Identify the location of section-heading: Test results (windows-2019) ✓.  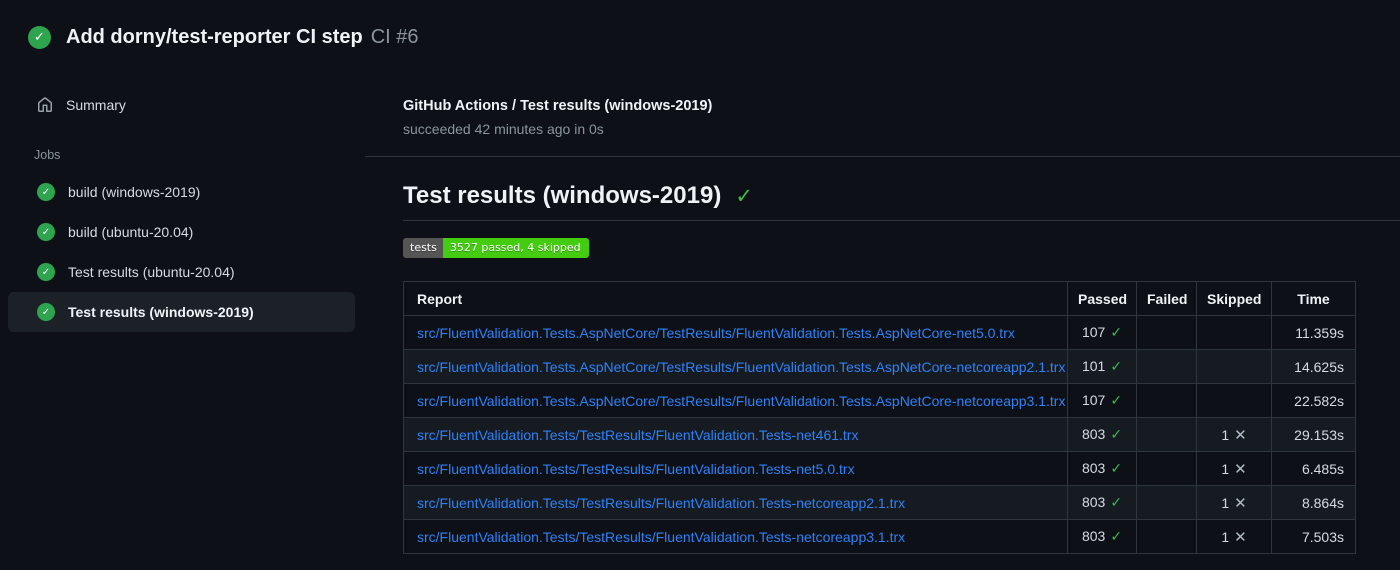
(901, 196).